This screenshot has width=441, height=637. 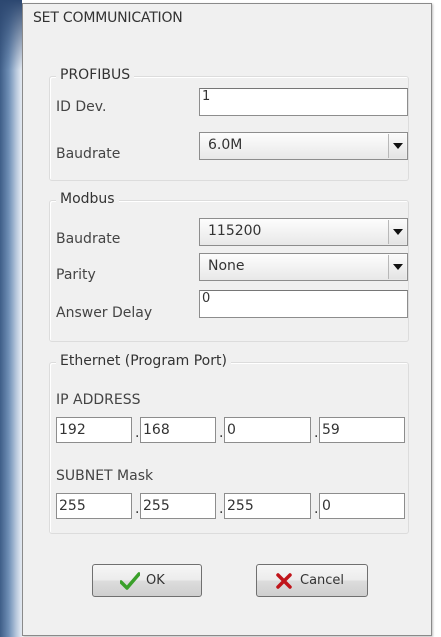 I want to click on modbus-legend: Modbus, so click(x=87, y=199).